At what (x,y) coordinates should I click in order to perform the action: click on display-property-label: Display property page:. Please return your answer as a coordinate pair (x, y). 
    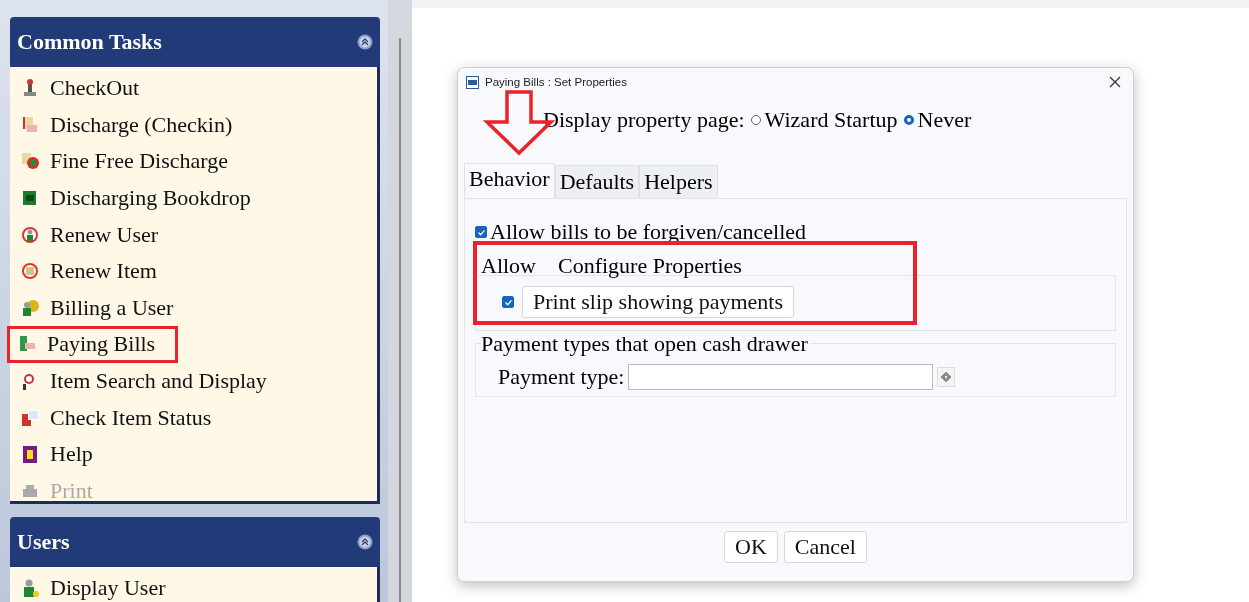
    Looking at the image, I should click on (644, 120).